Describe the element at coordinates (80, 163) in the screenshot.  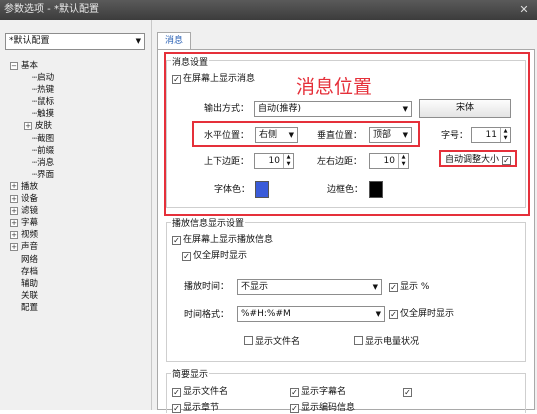
I see `sidebar-tree-item: ┄消息` at that location.